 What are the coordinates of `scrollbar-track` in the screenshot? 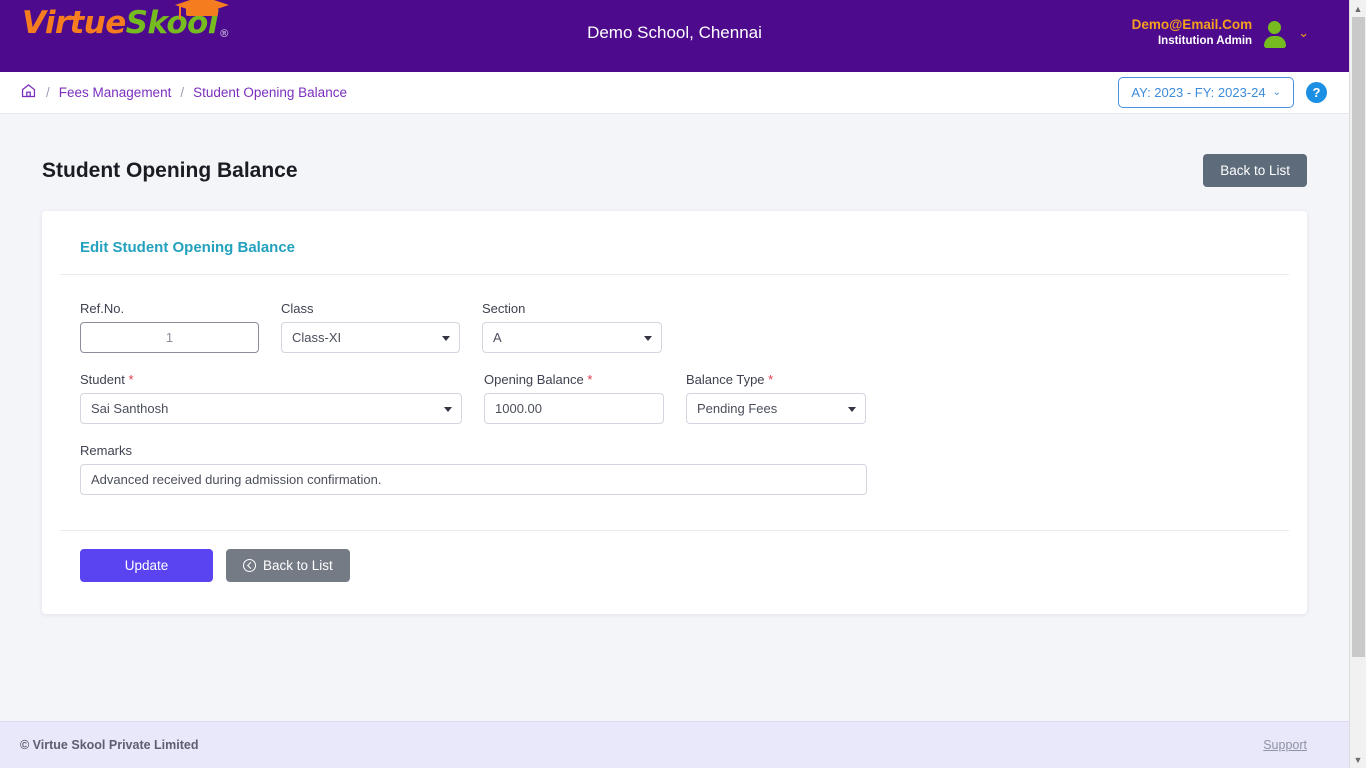 It's located at (1358, 704).